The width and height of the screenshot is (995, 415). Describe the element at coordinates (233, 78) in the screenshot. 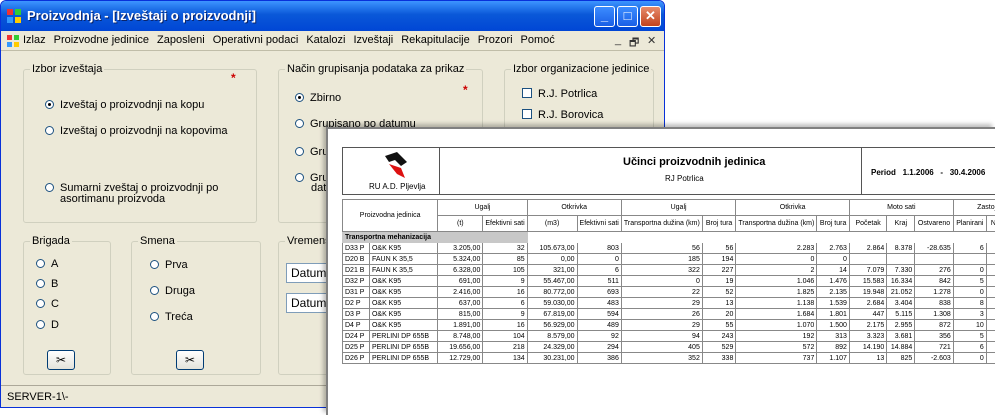

I see `required-star: *` at that location.